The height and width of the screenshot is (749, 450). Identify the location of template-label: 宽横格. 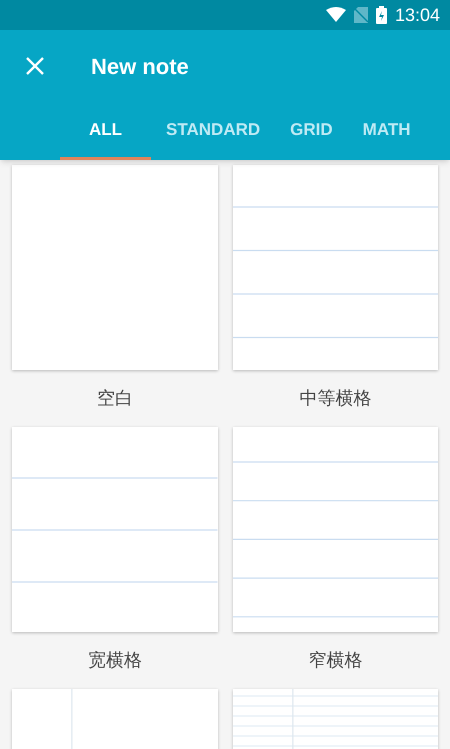
(115, 660).